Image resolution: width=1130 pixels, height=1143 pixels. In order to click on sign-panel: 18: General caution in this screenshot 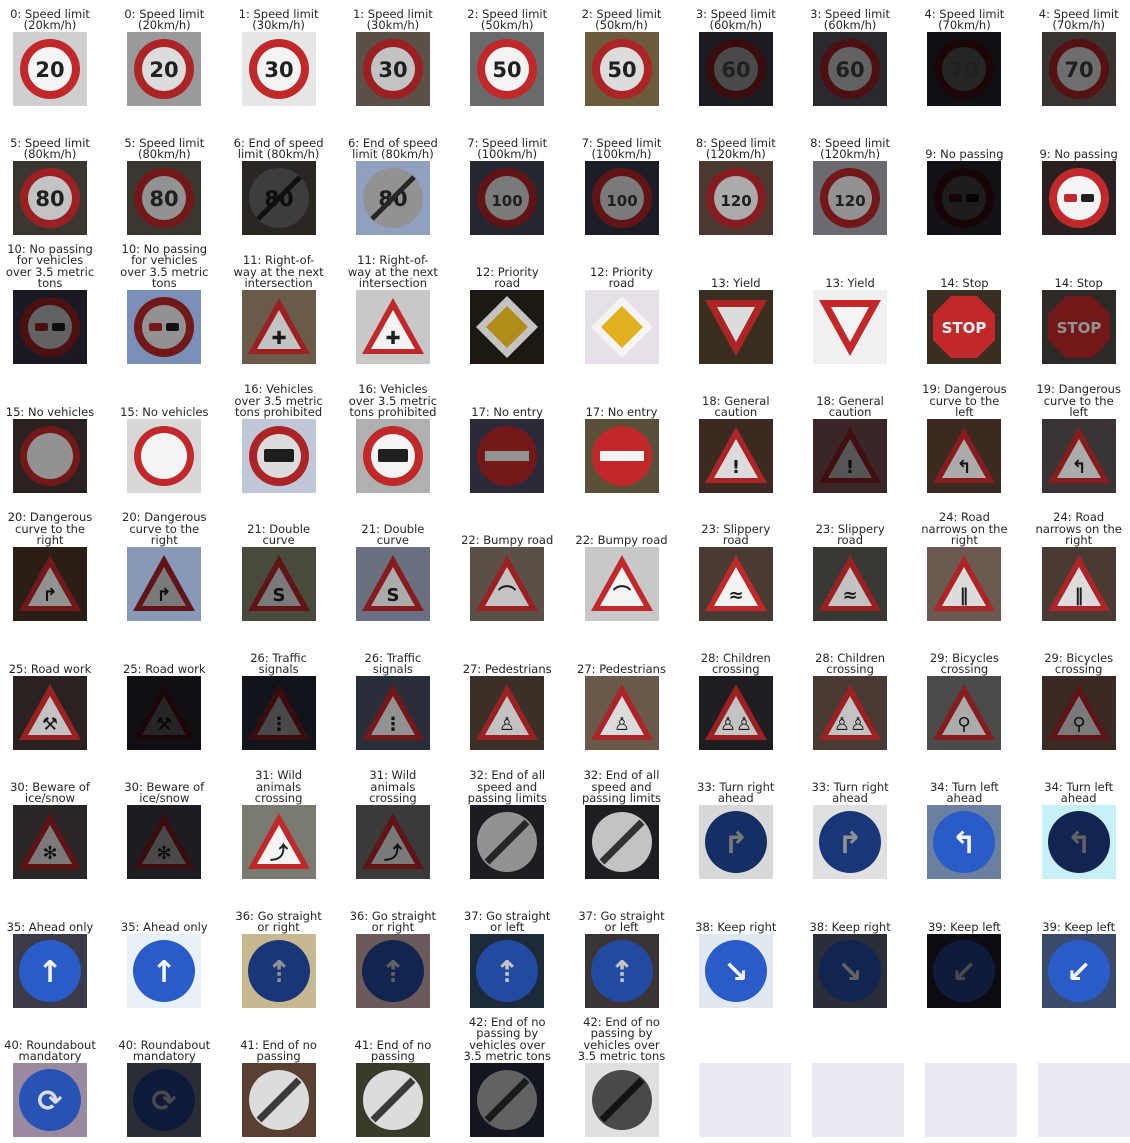, I will do `click(850, 389)`.